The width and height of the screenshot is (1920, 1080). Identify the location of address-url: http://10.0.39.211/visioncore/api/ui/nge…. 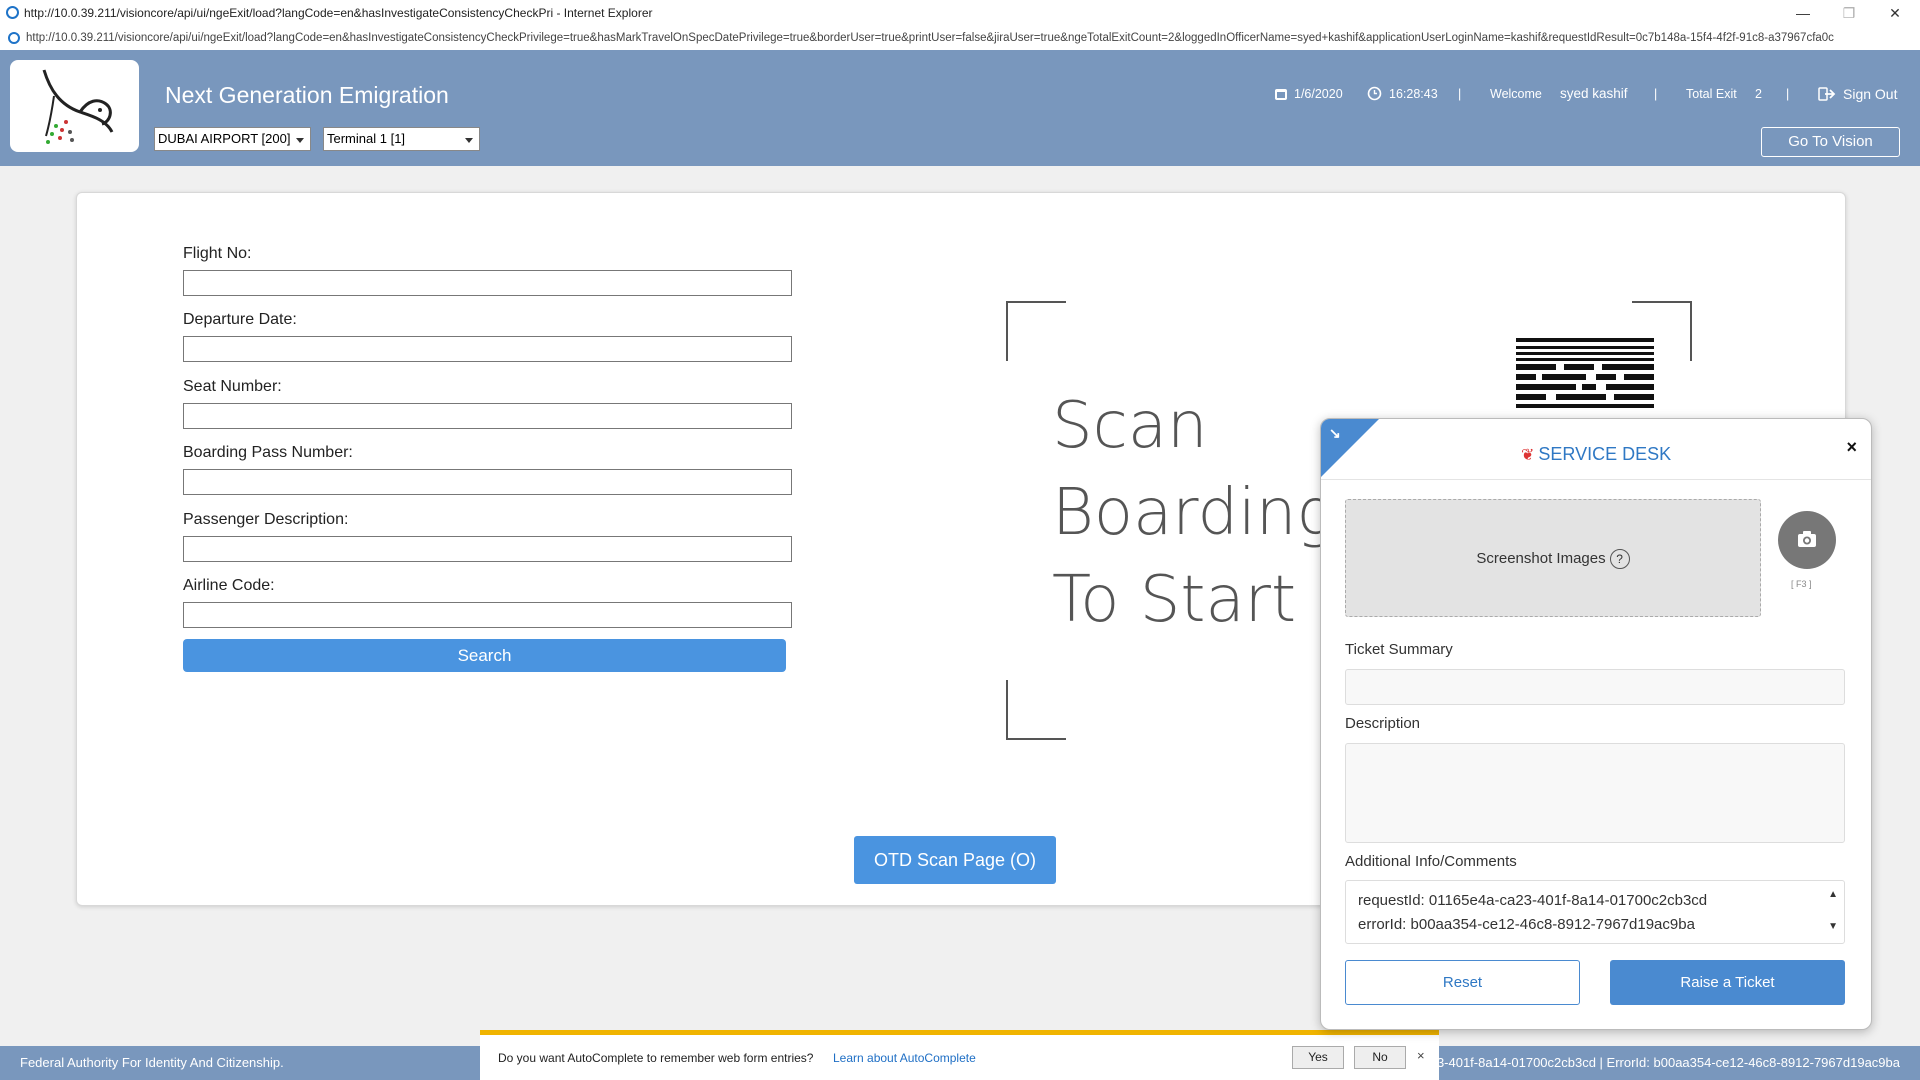
(971, 38).